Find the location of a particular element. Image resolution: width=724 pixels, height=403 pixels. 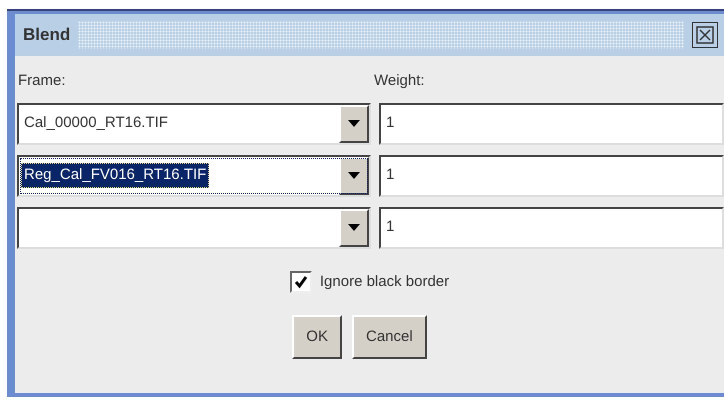

weight-header: Weight: is located at coordinates (399, 81).